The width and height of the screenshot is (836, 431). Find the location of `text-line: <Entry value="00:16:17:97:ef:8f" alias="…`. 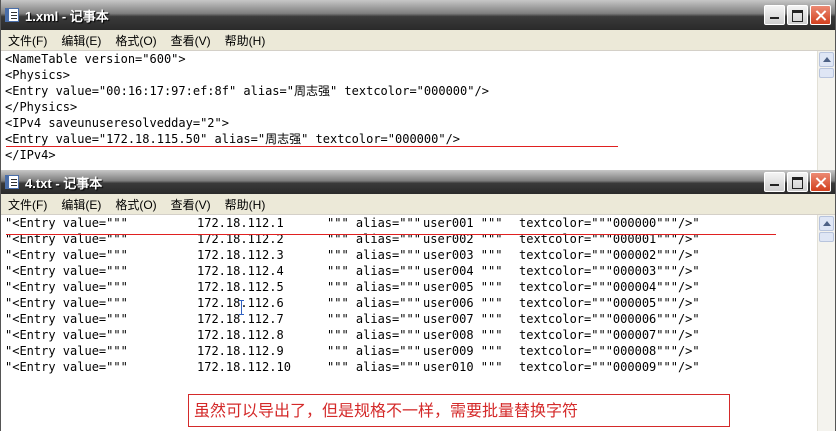

text-line: <Entry value="00:16:17:97:ef:8f" alias="… is located at coordinates (247, 91).